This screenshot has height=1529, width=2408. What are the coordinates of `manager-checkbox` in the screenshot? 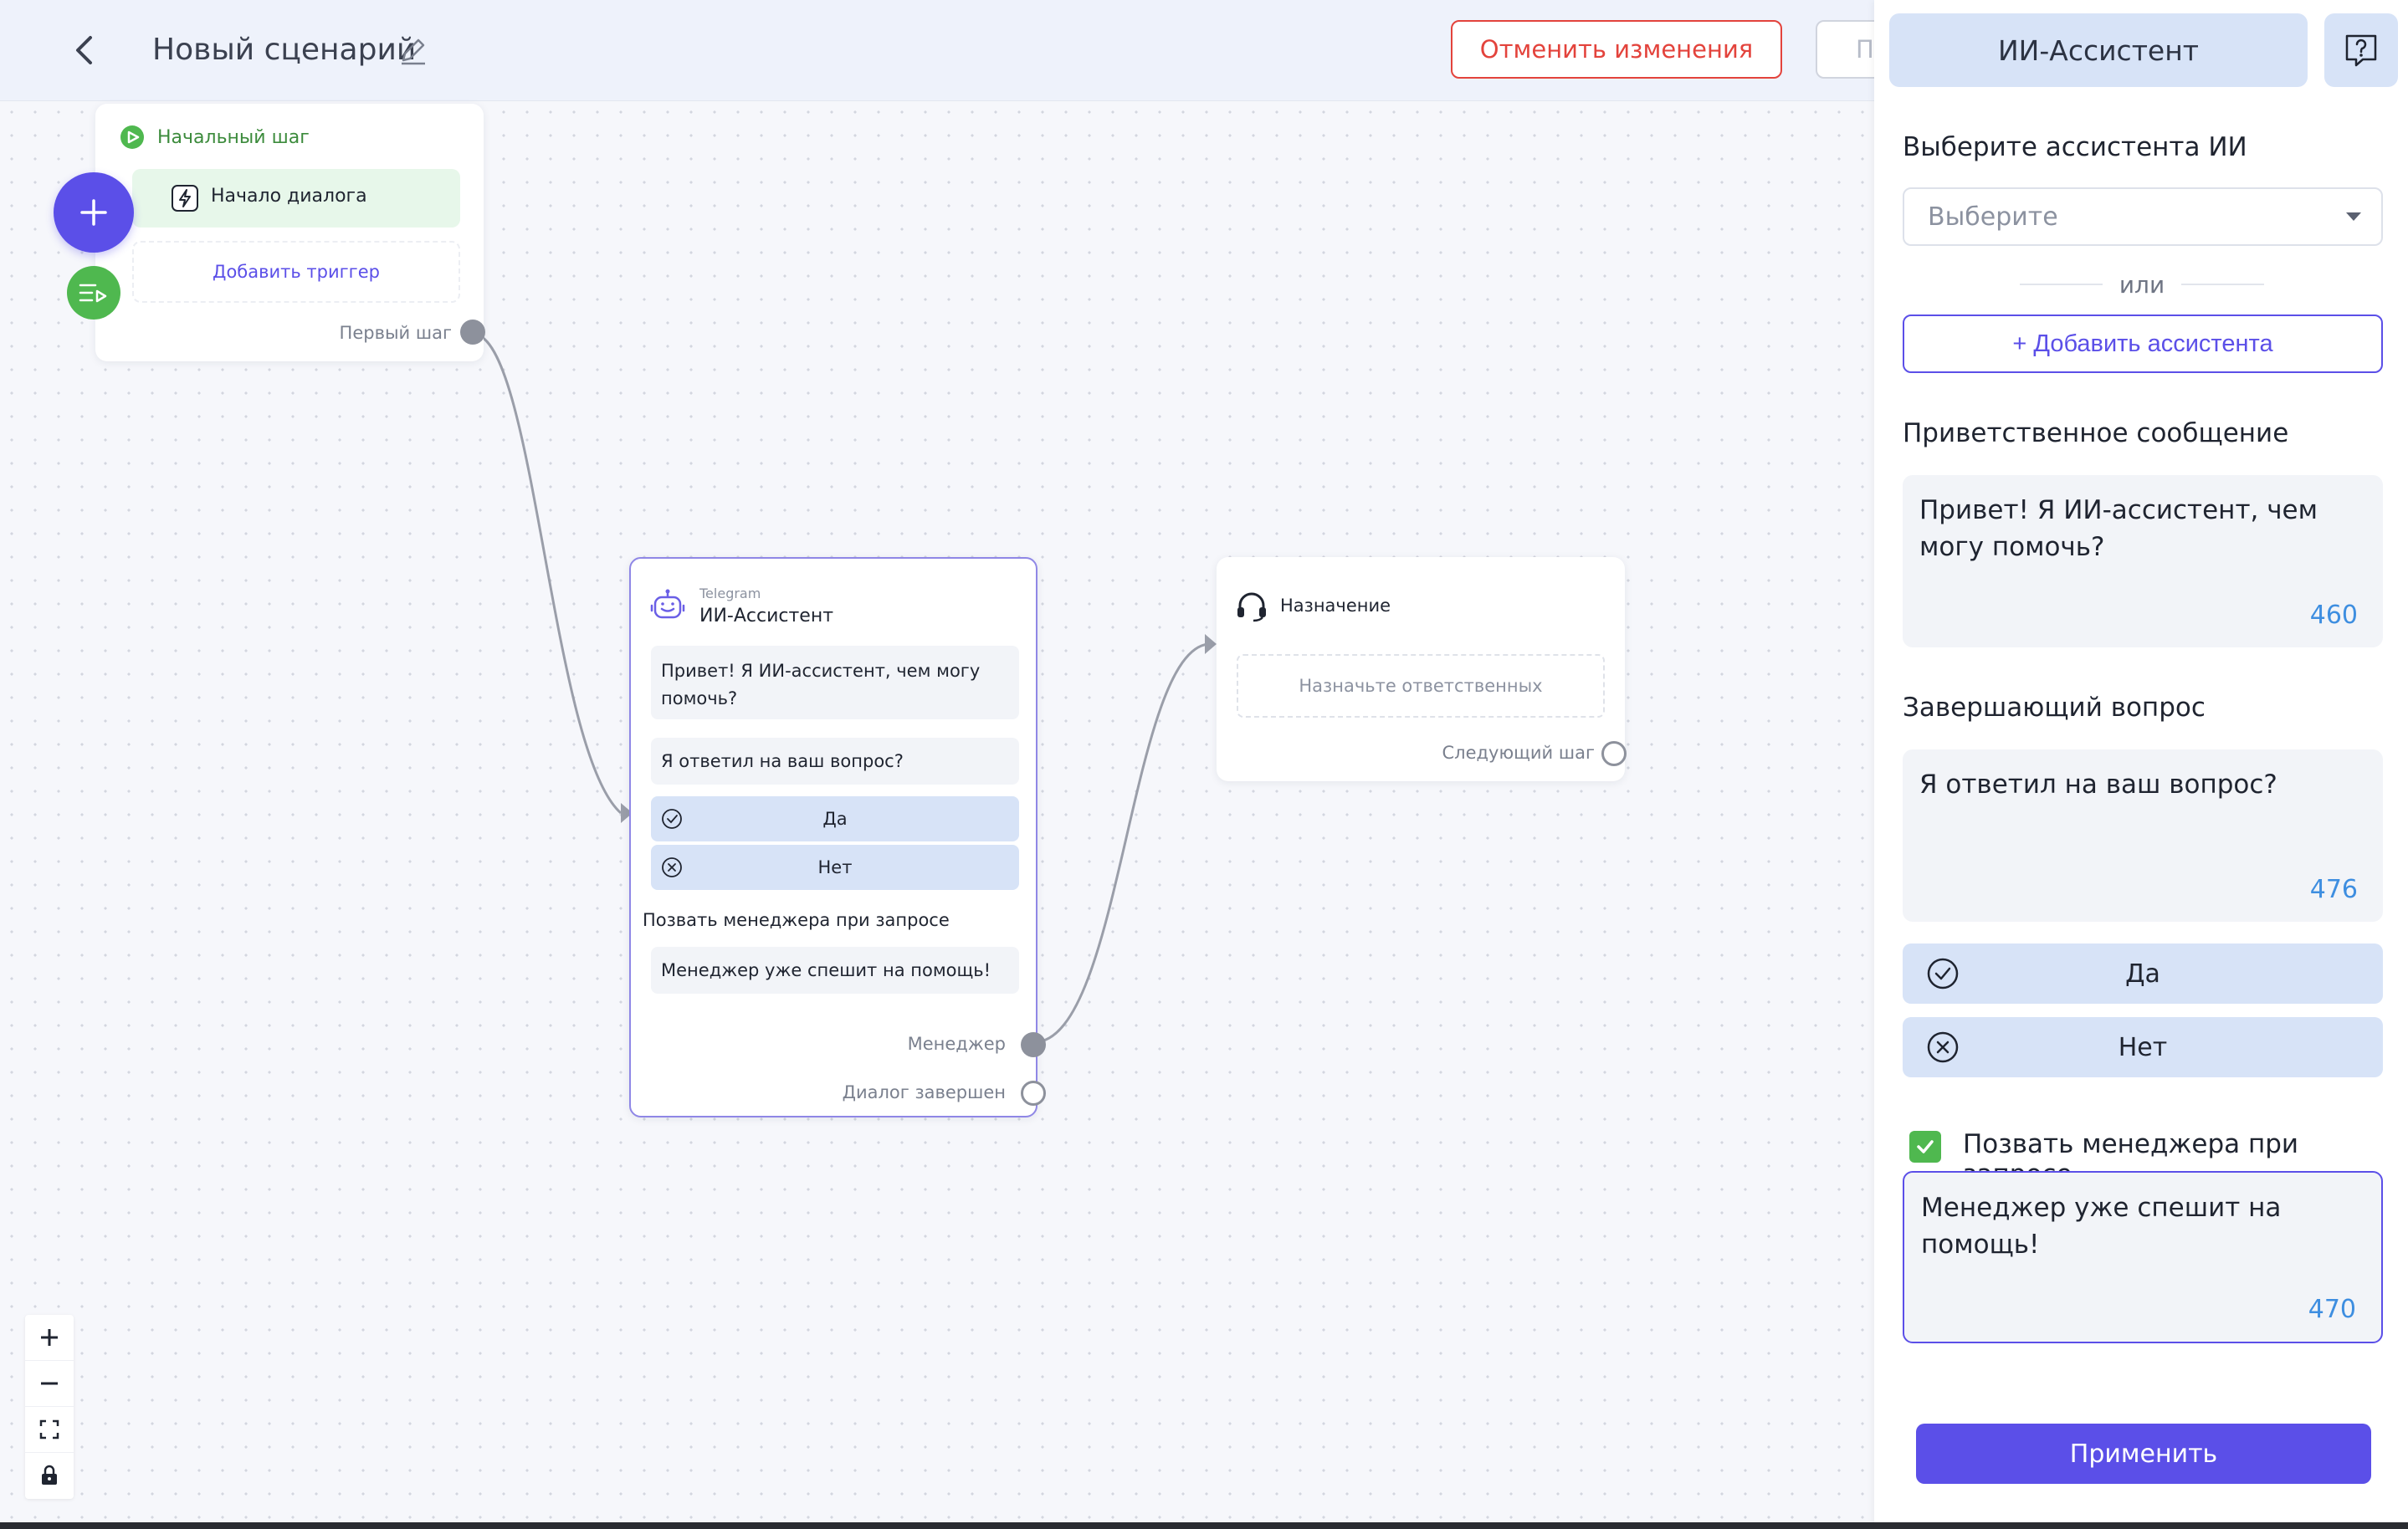 It's located at (1925, 1147).